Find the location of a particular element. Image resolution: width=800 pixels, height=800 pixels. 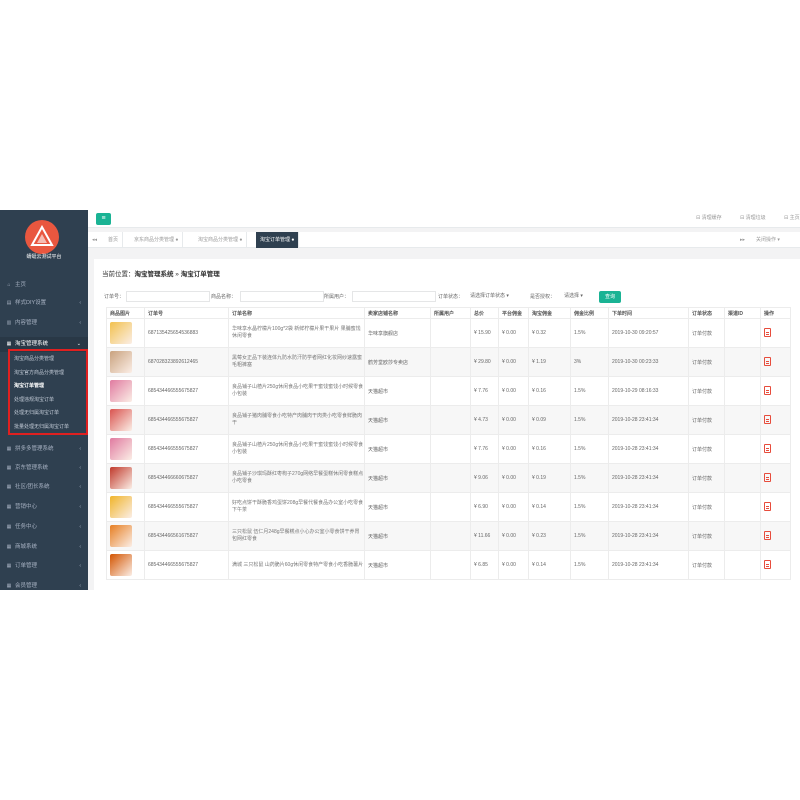

sub-item-violations: 处理违规淘宝订单 is located at coordinates (34, 400).